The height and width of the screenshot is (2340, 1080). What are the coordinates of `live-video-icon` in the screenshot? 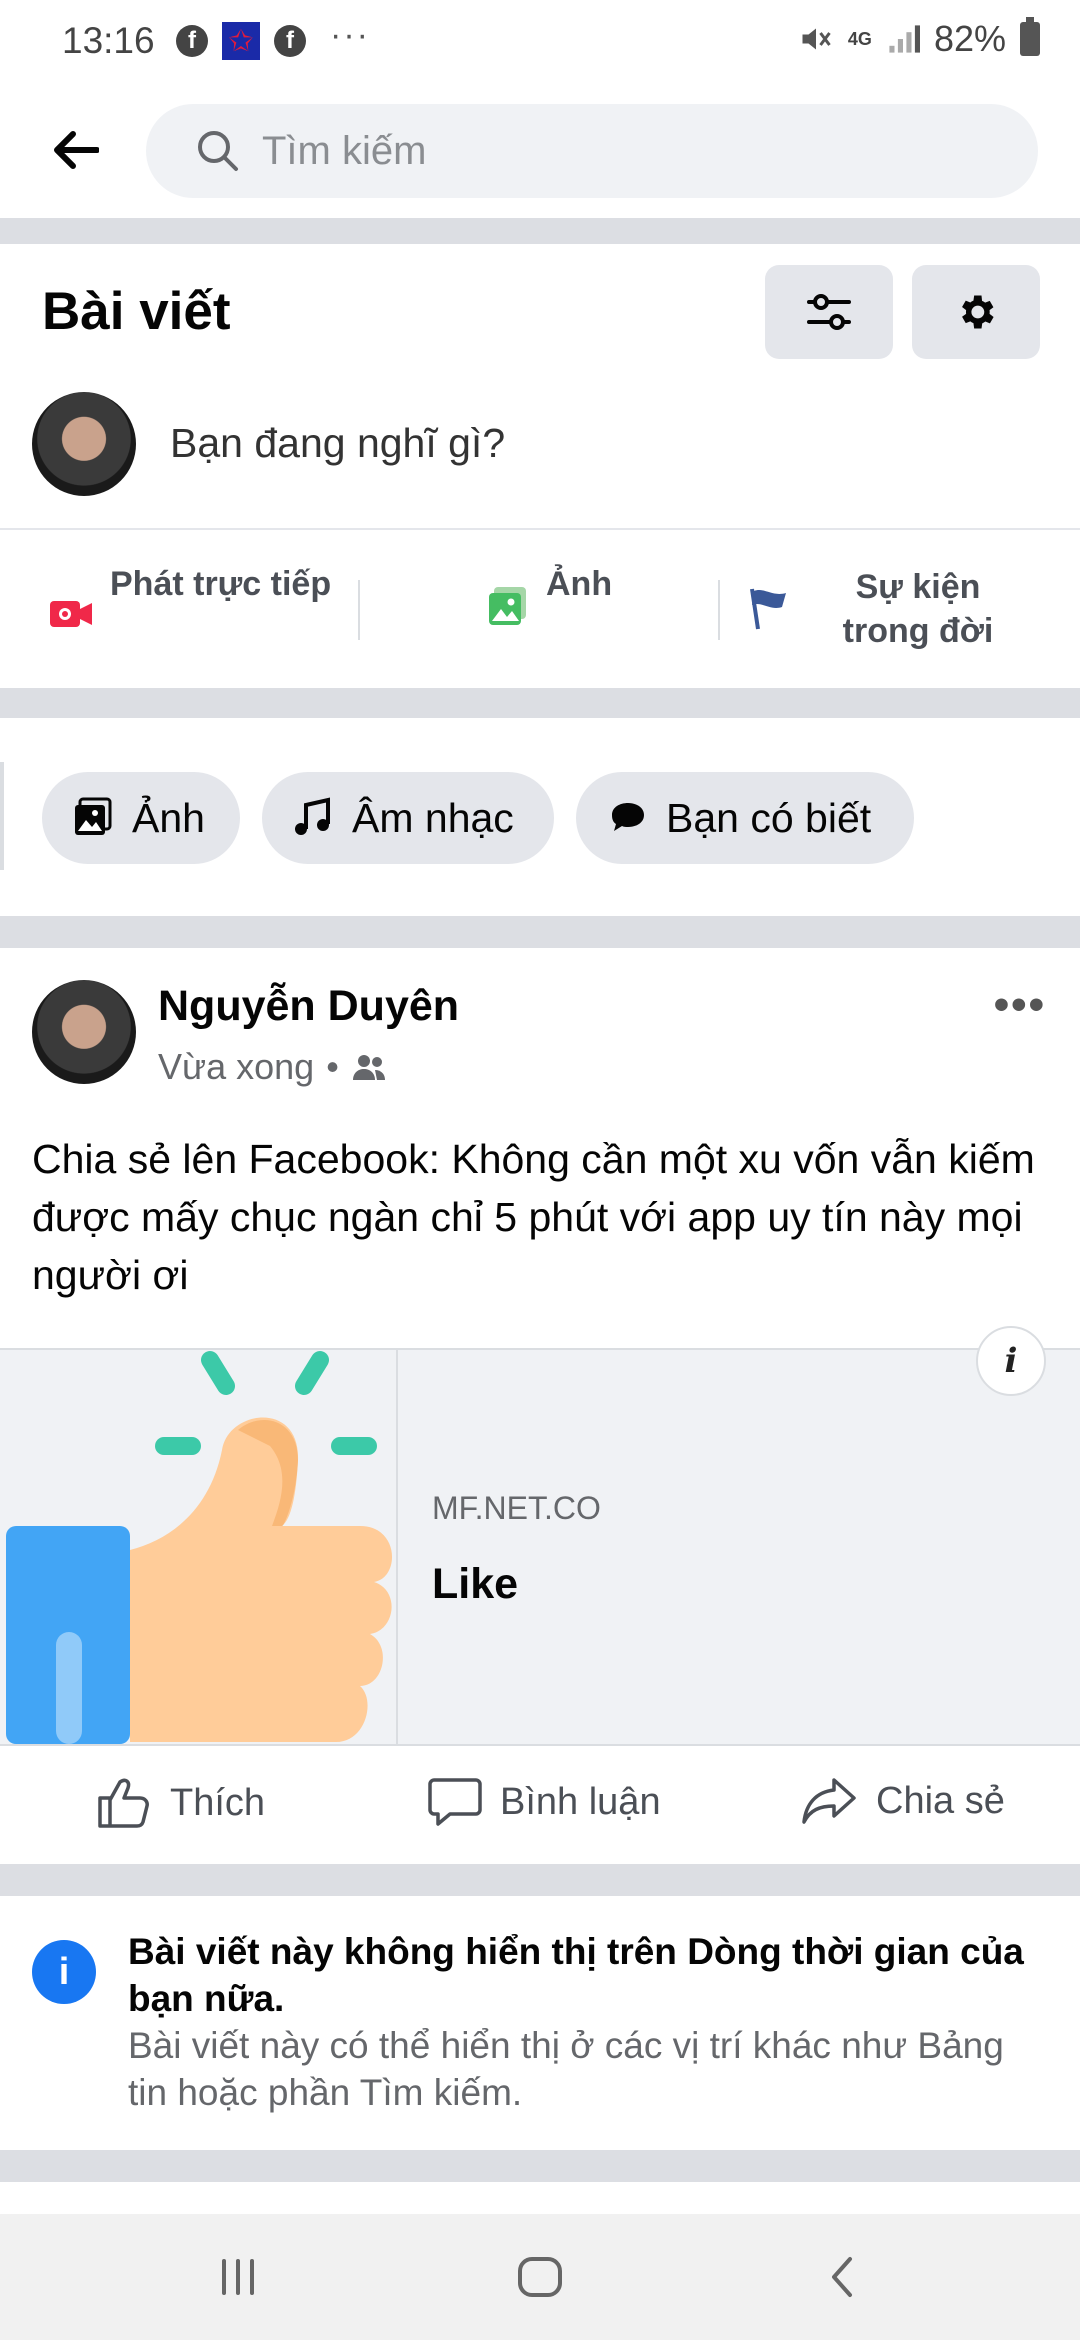 It's located at (71, 614).